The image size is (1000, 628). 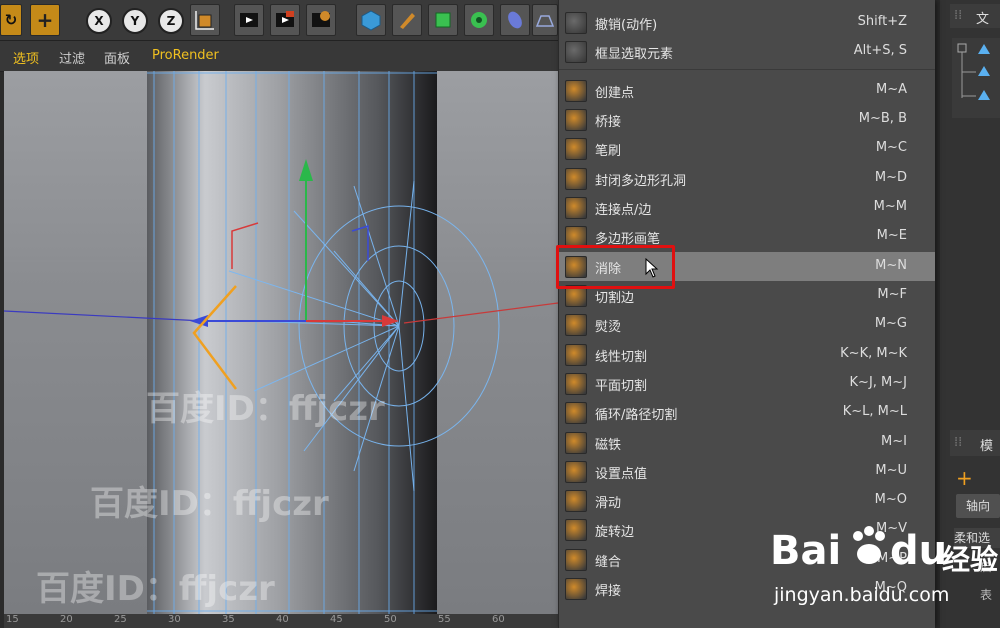 I want to click on baidu-paw-icon, so click(x=869, y=547).